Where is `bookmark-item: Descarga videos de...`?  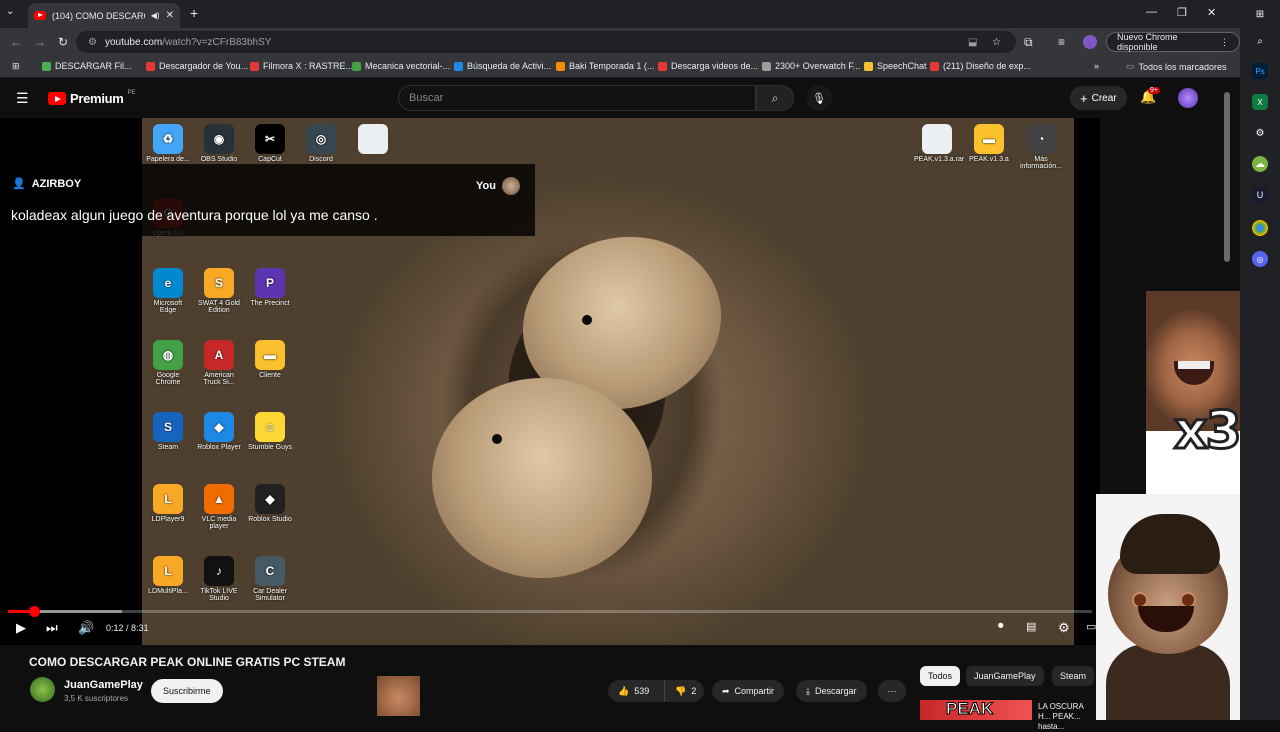
bookmark-item: Descarga videos de... is located at coordinates (708, 66).